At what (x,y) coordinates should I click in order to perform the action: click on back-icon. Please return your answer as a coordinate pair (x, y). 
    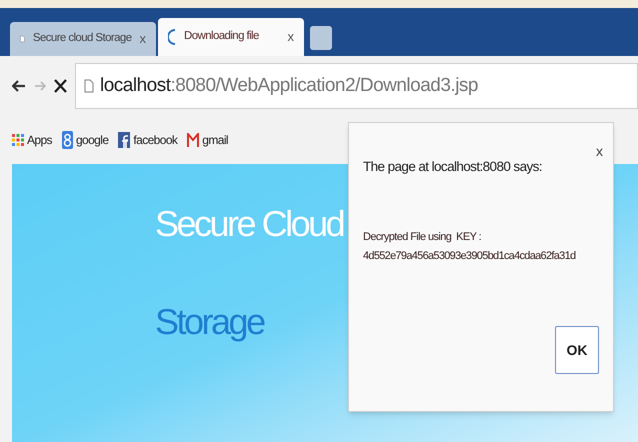
    Looking at the image, I should click on (19, 86).